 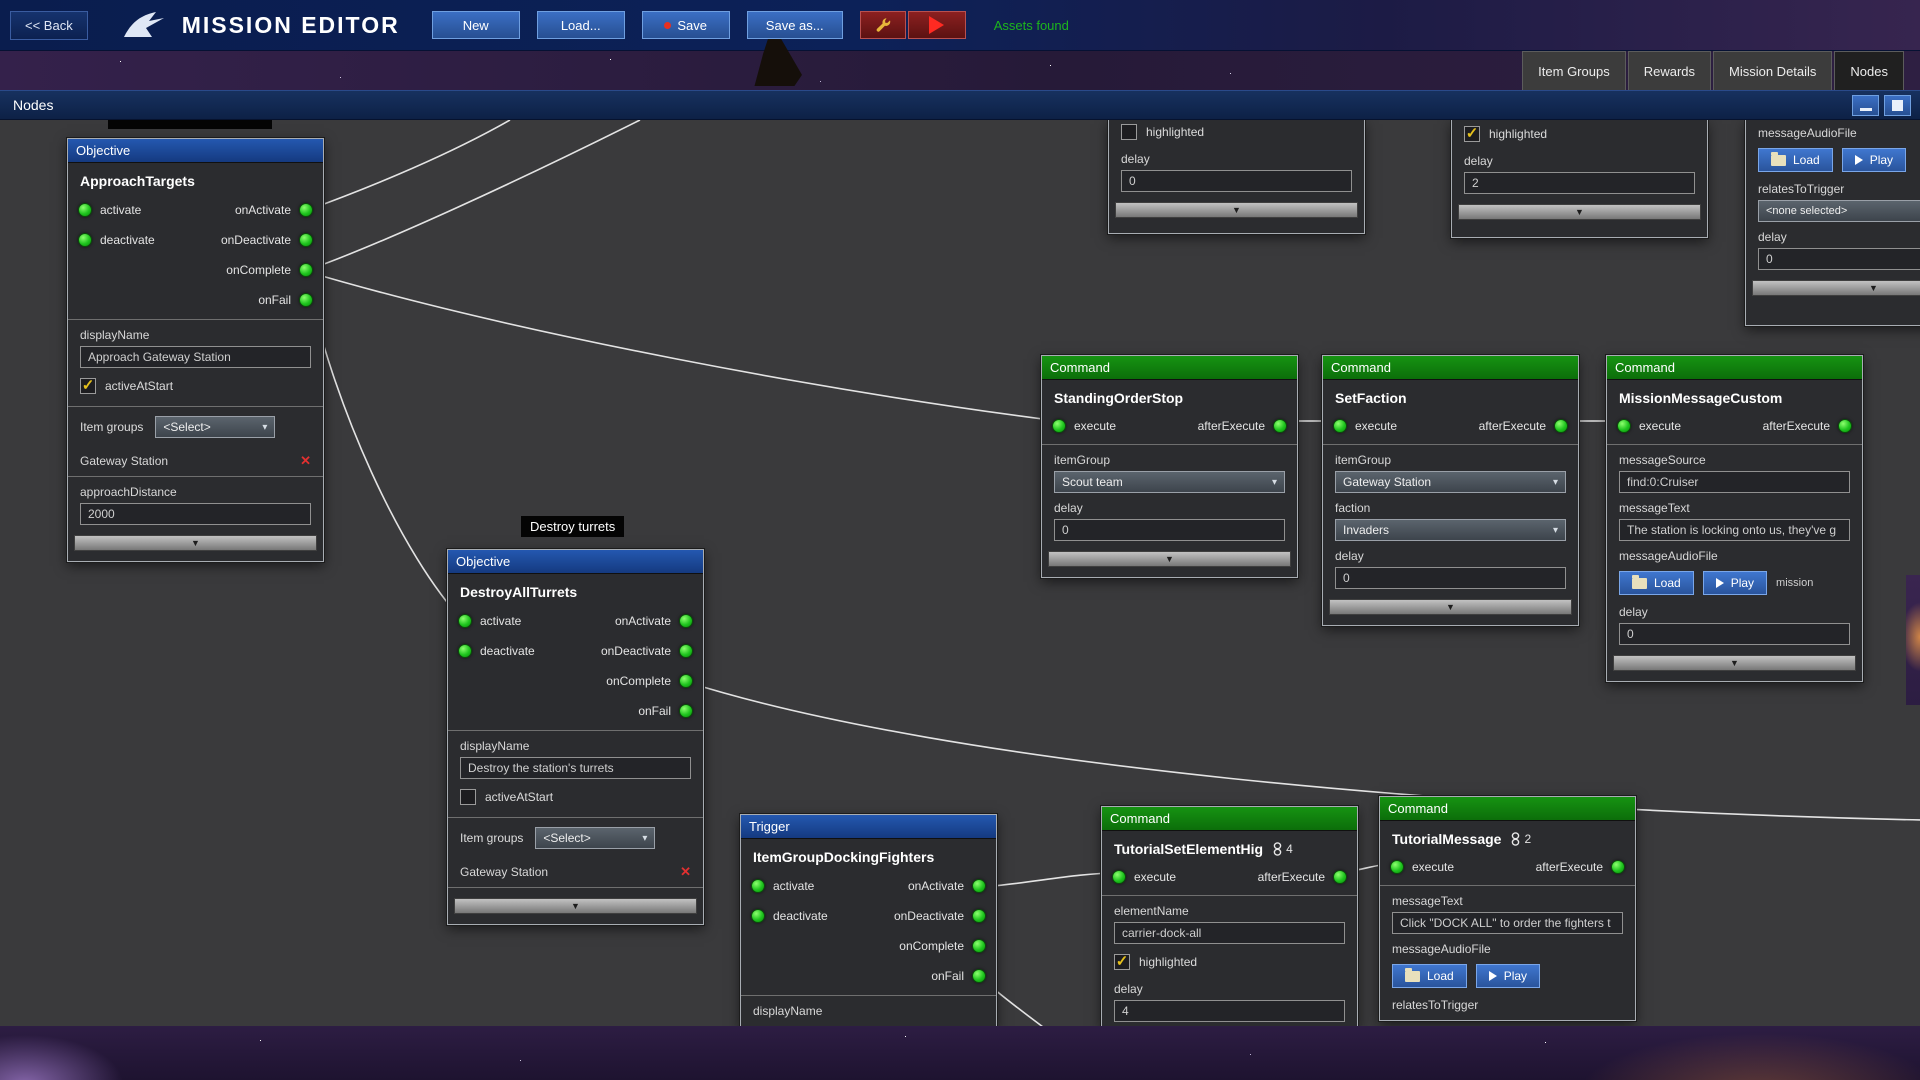 What do you see at coordinates (882, 25) in the screenshot?
I see `tools-wrench-button` at bounding box center [882, 25].